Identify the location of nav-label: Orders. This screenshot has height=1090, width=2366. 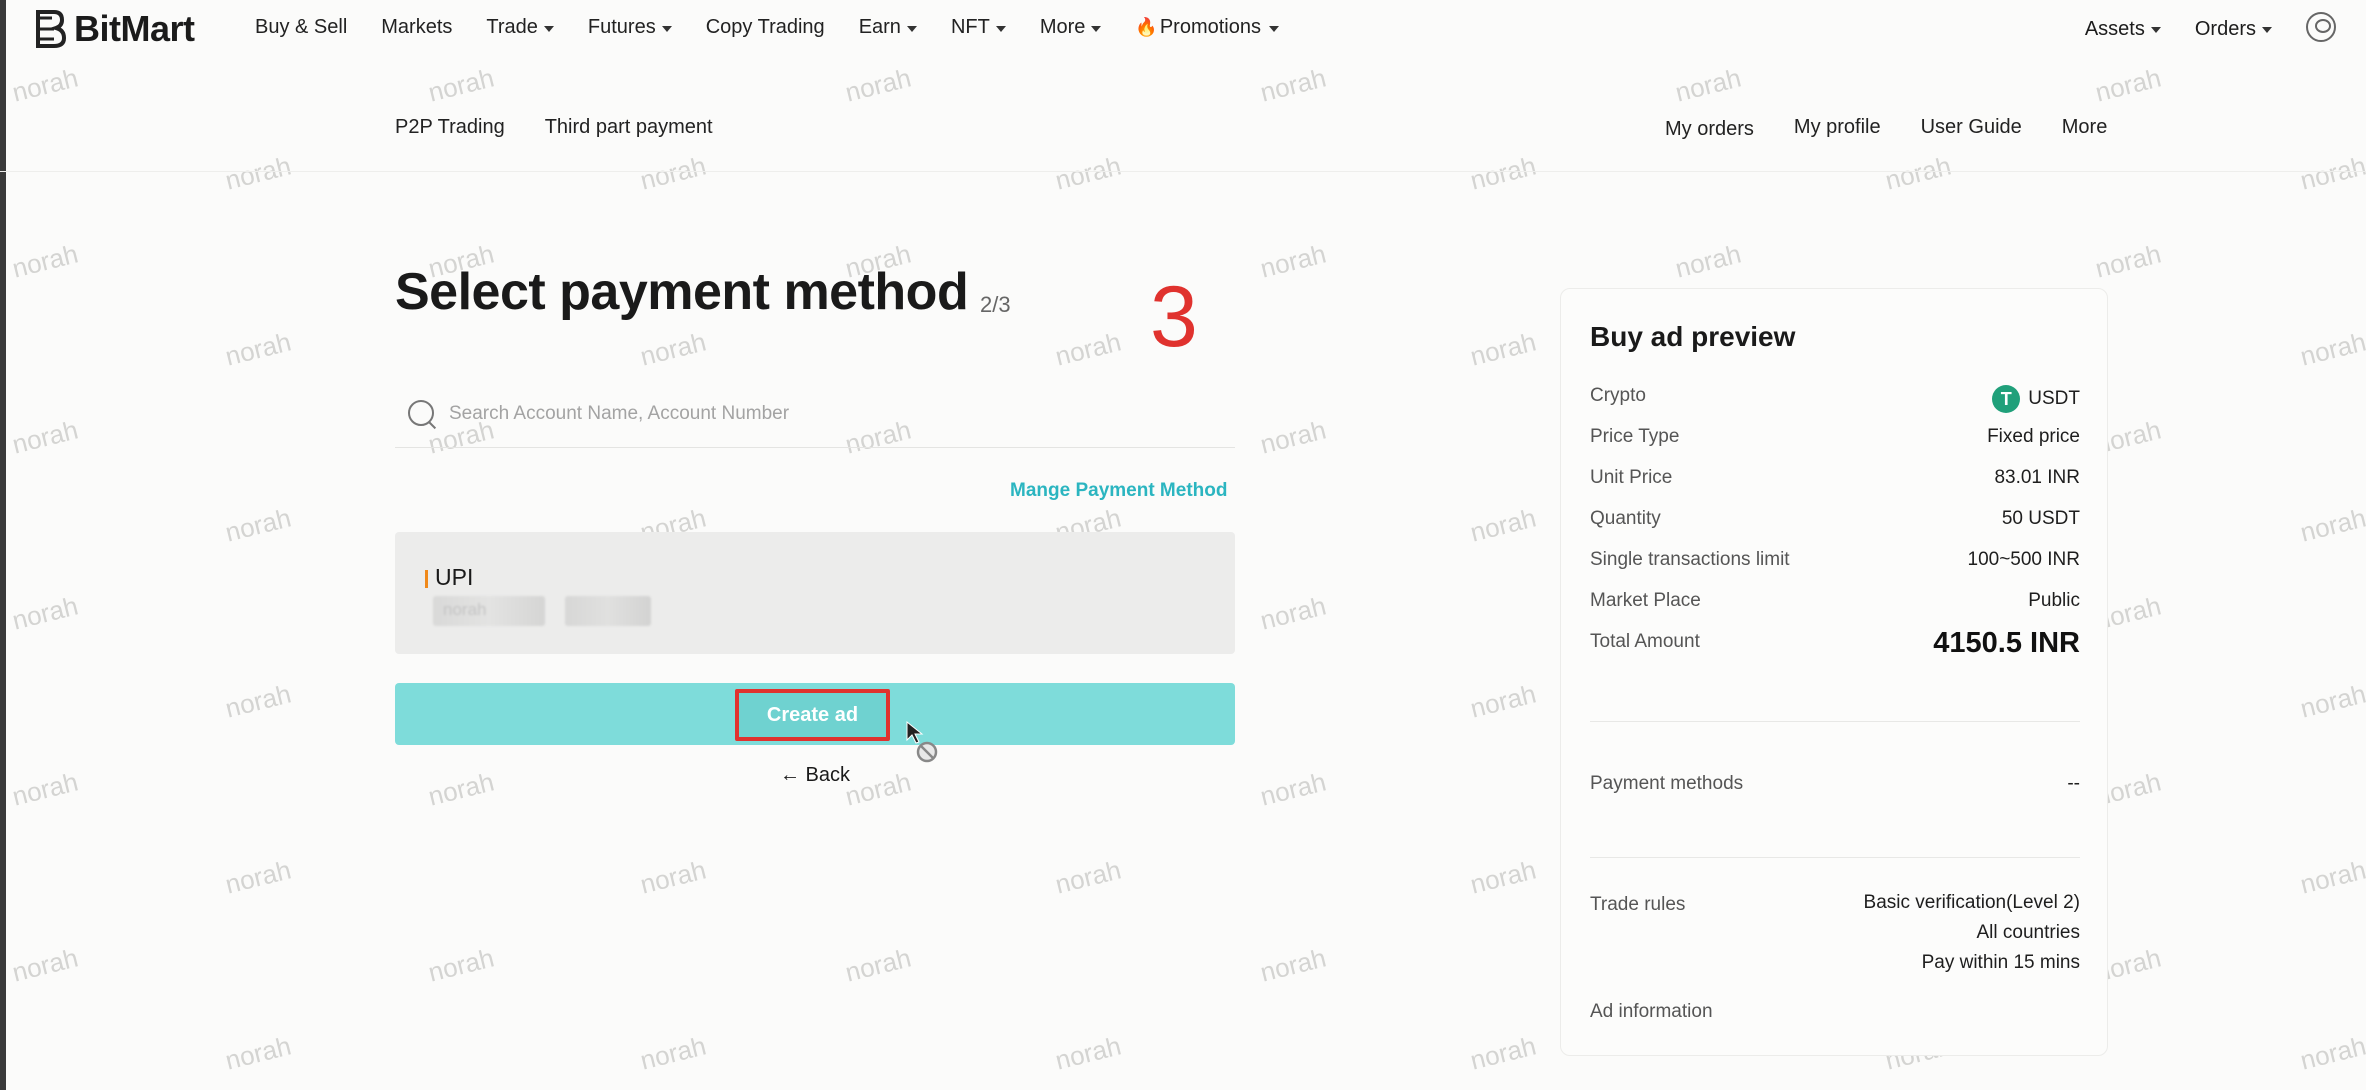
(2225, 28).